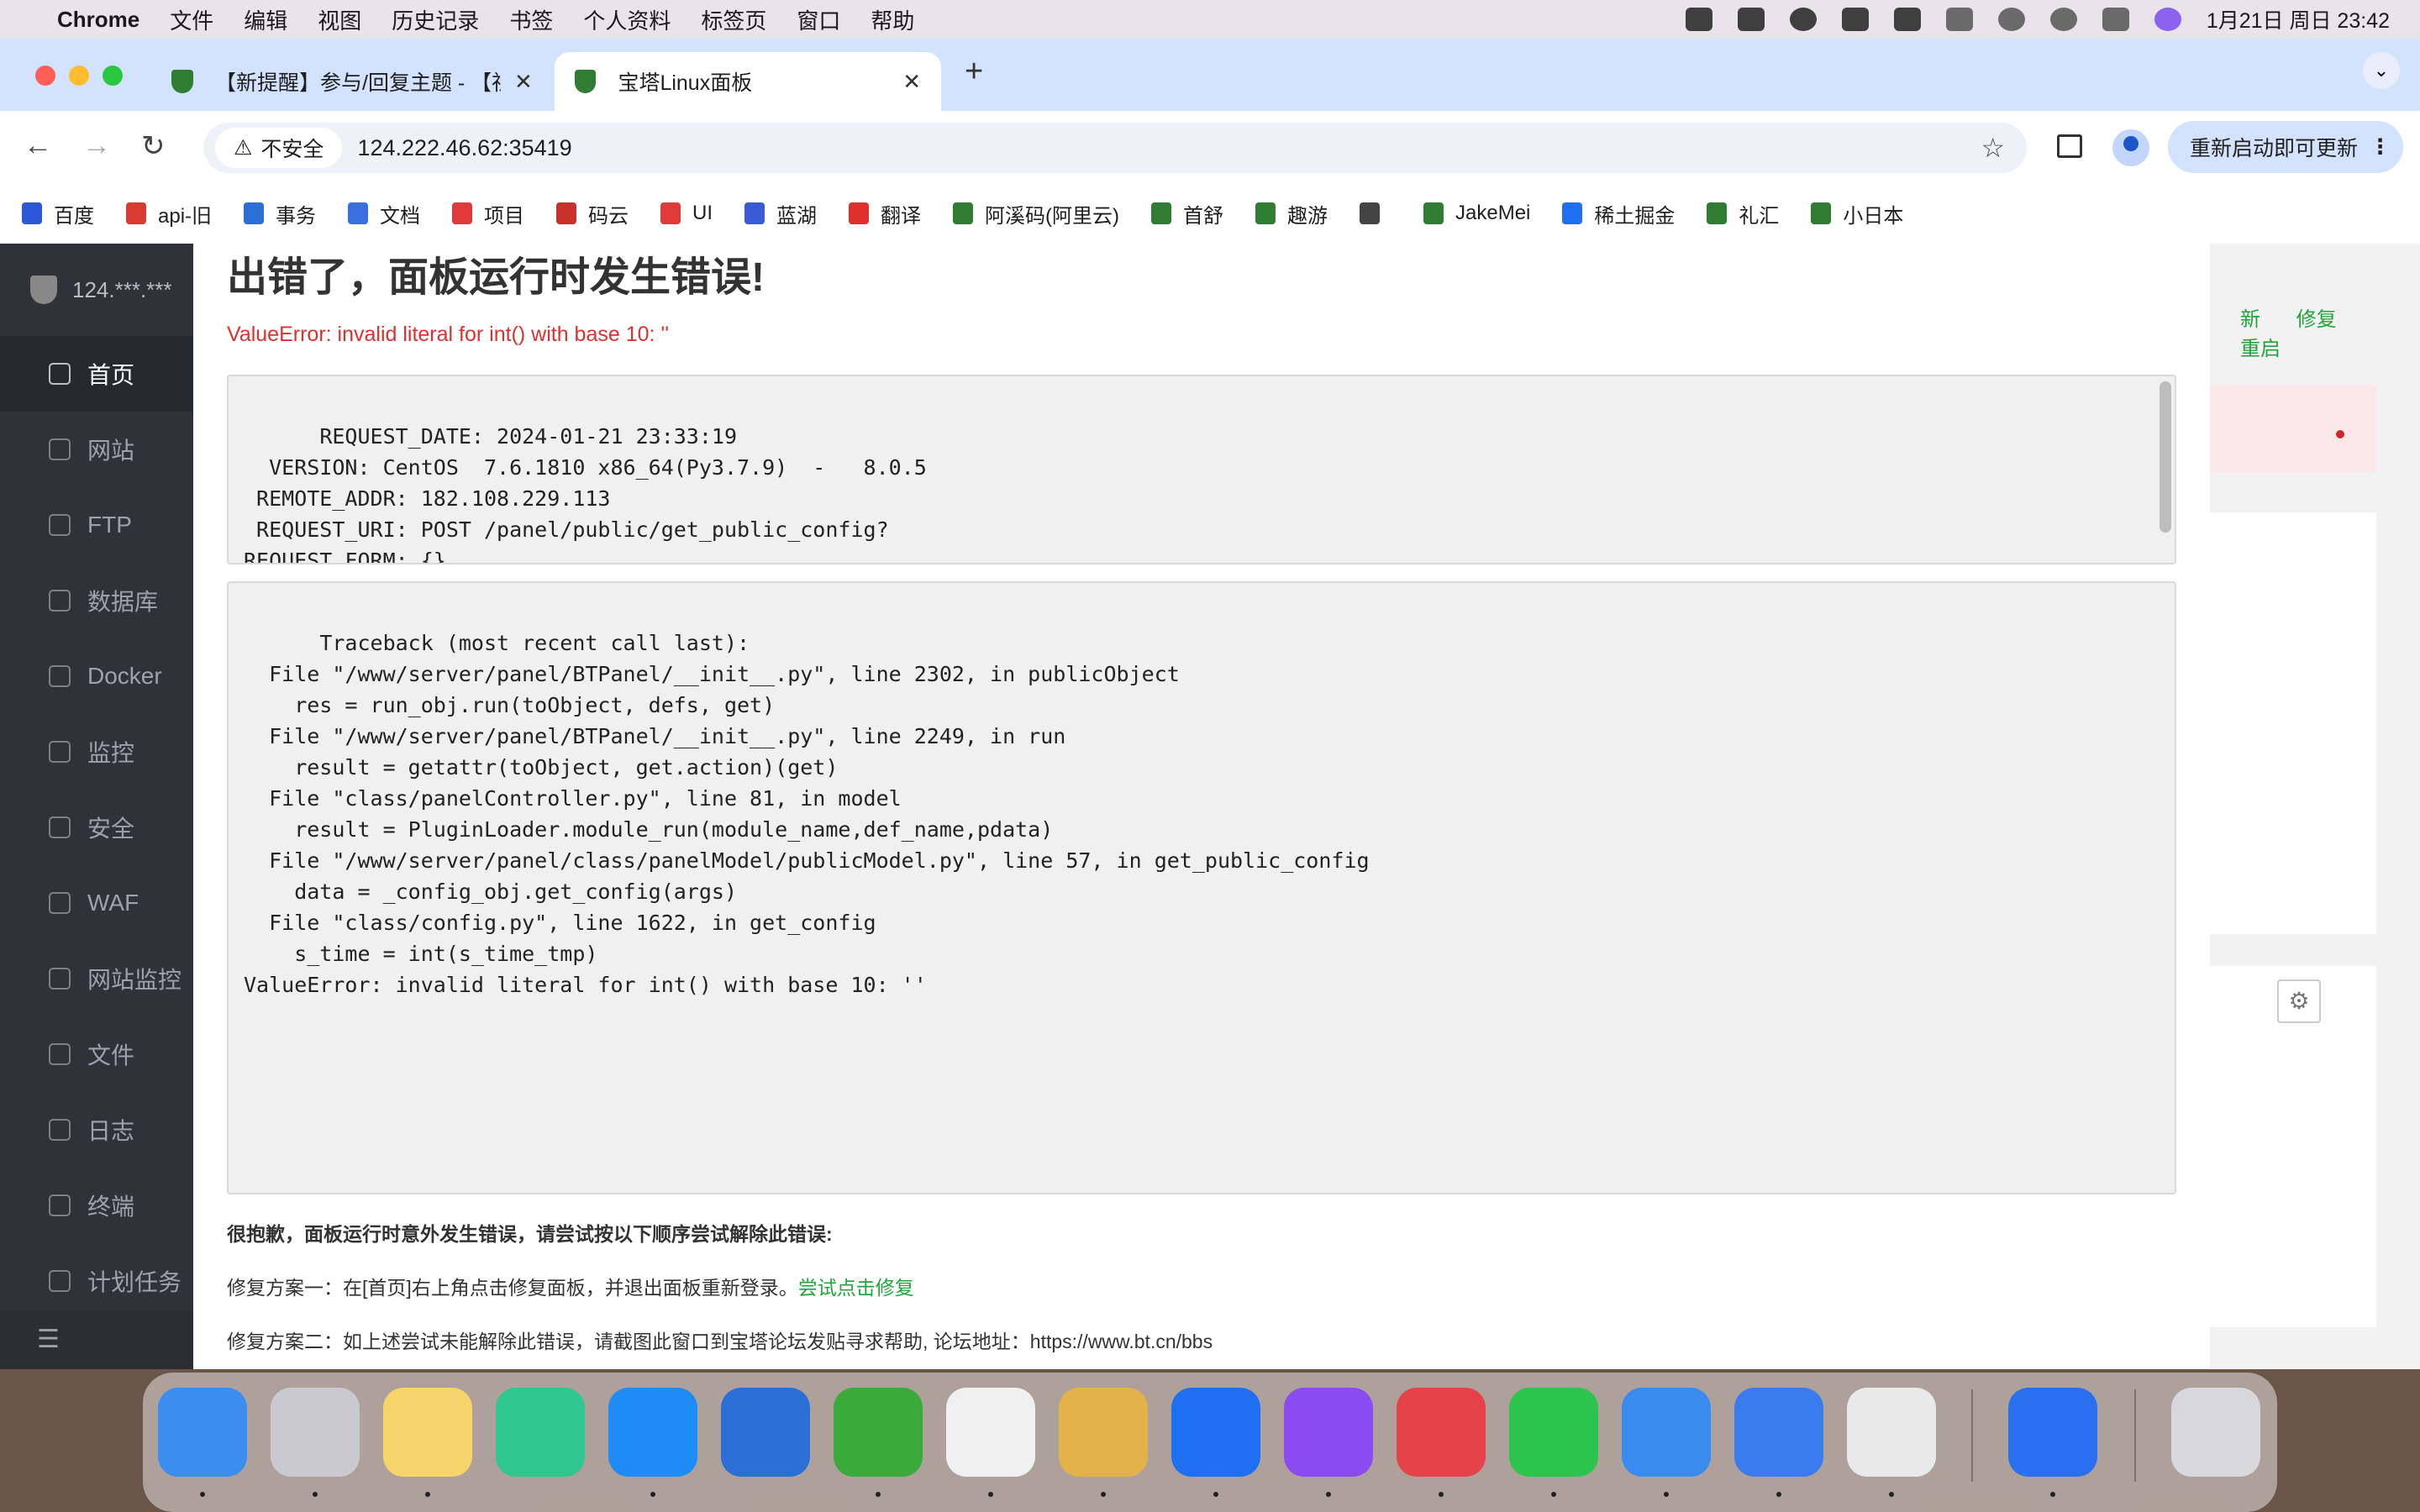  Describe the element at coordinates (540, 1432) in the screenshot. I see `mastergo-icon` at that location.